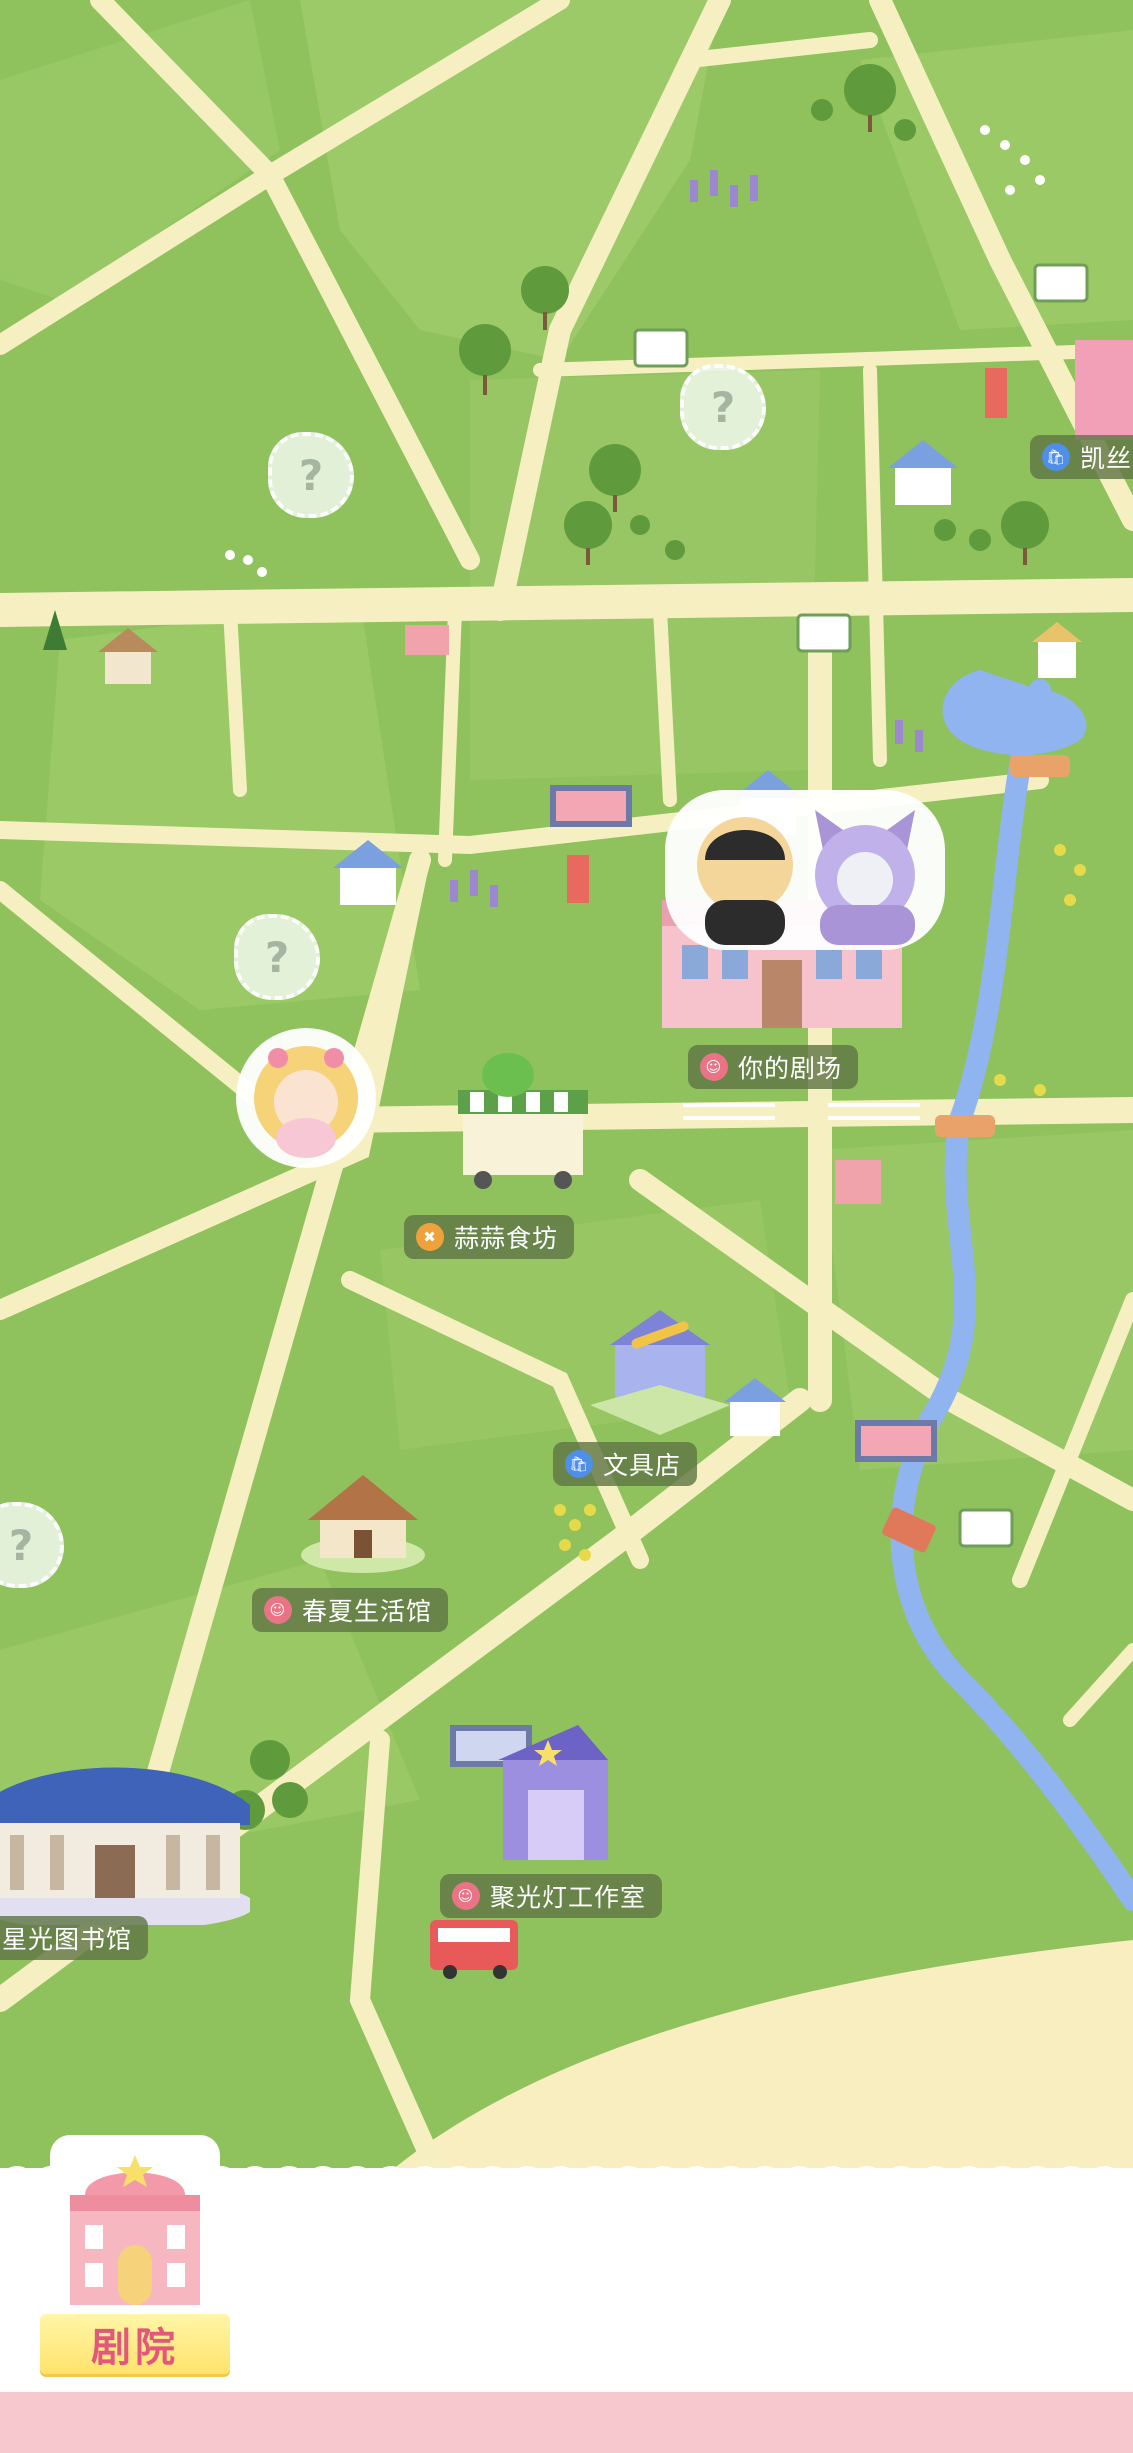 The height and width of the screenshot is (2453, 1133). I want to click on location-label-starlight-library: 星光图书馆, so click(74, 1938).